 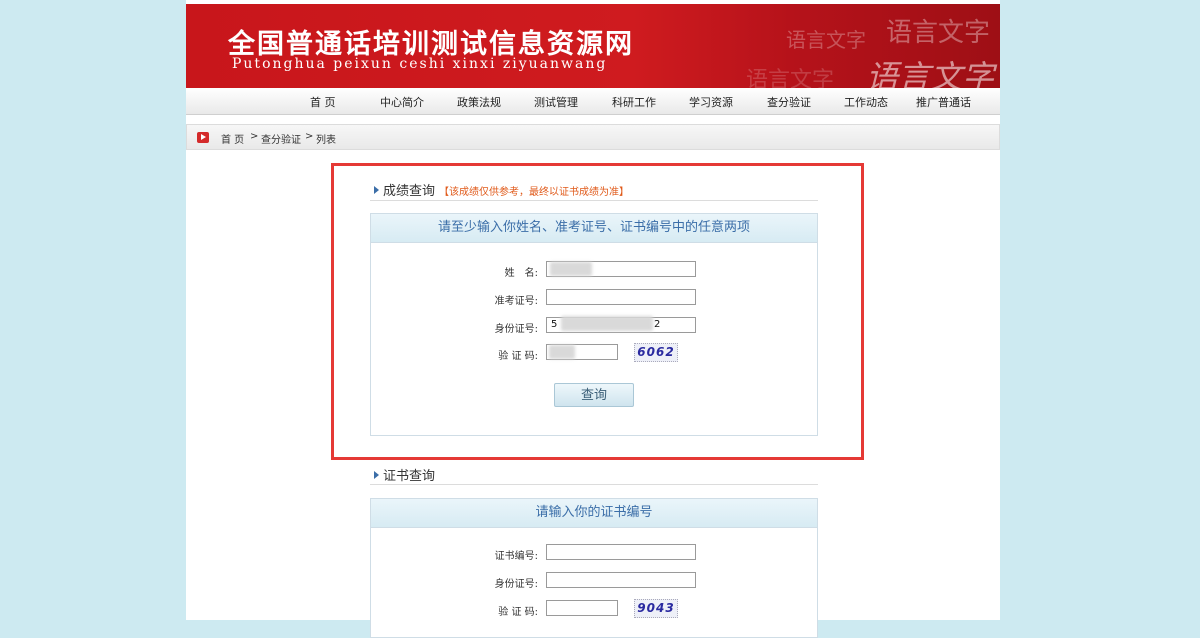 I want to click on cert-query-panel-heading: 请输入你的证书编号, so click(x=594, y=513).